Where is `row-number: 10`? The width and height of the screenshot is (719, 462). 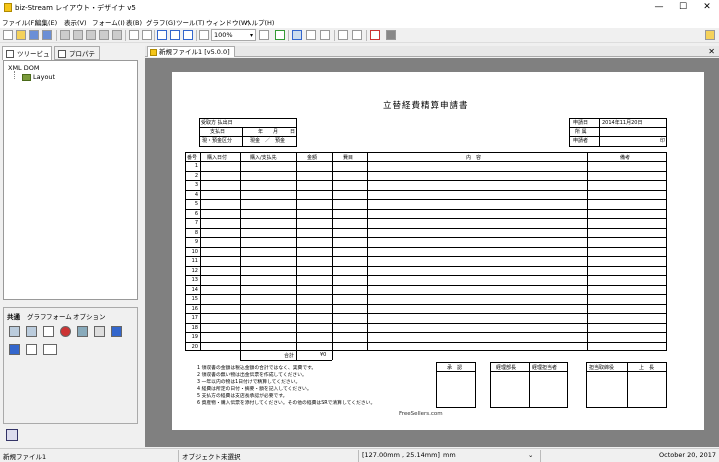 row-number: 10 is located at coordinates (194, 251).